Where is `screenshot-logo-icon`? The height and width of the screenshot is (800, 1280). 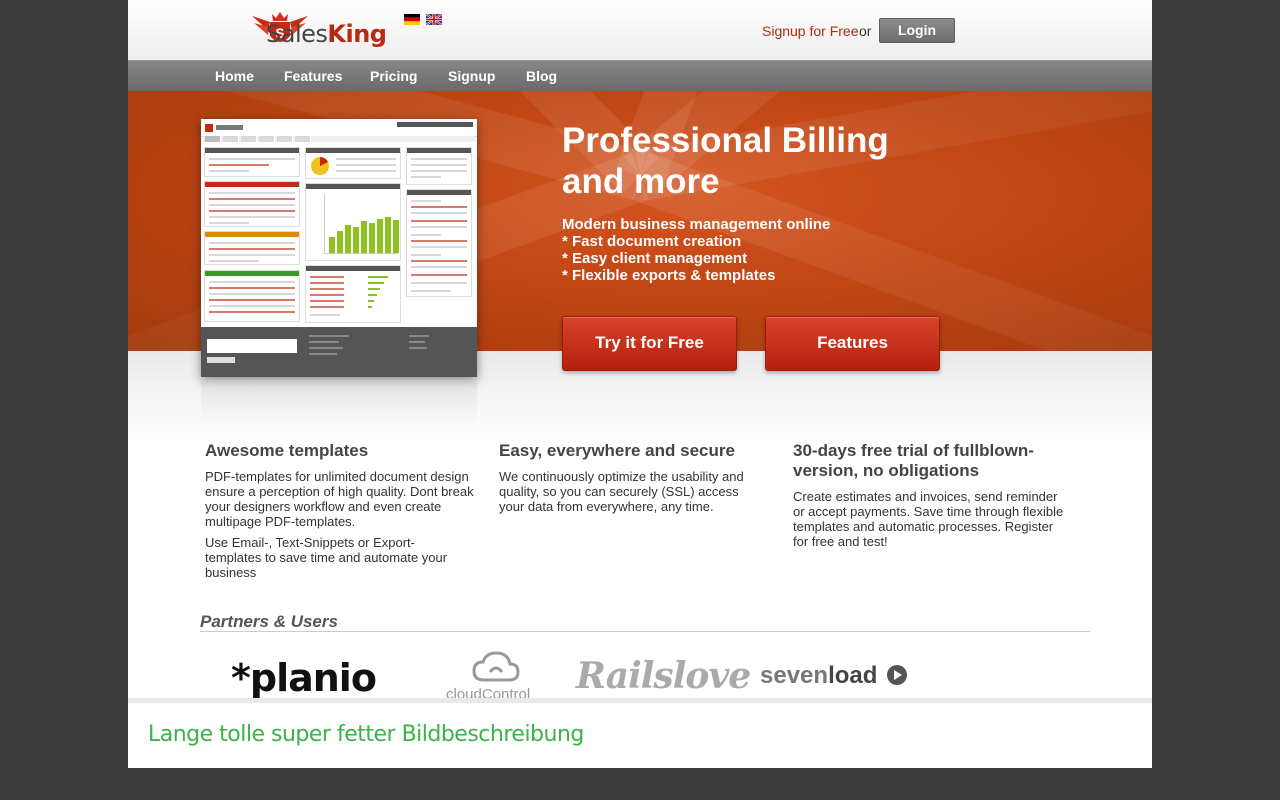 screenshot-logo-icon is located at coordinates (224, 128).